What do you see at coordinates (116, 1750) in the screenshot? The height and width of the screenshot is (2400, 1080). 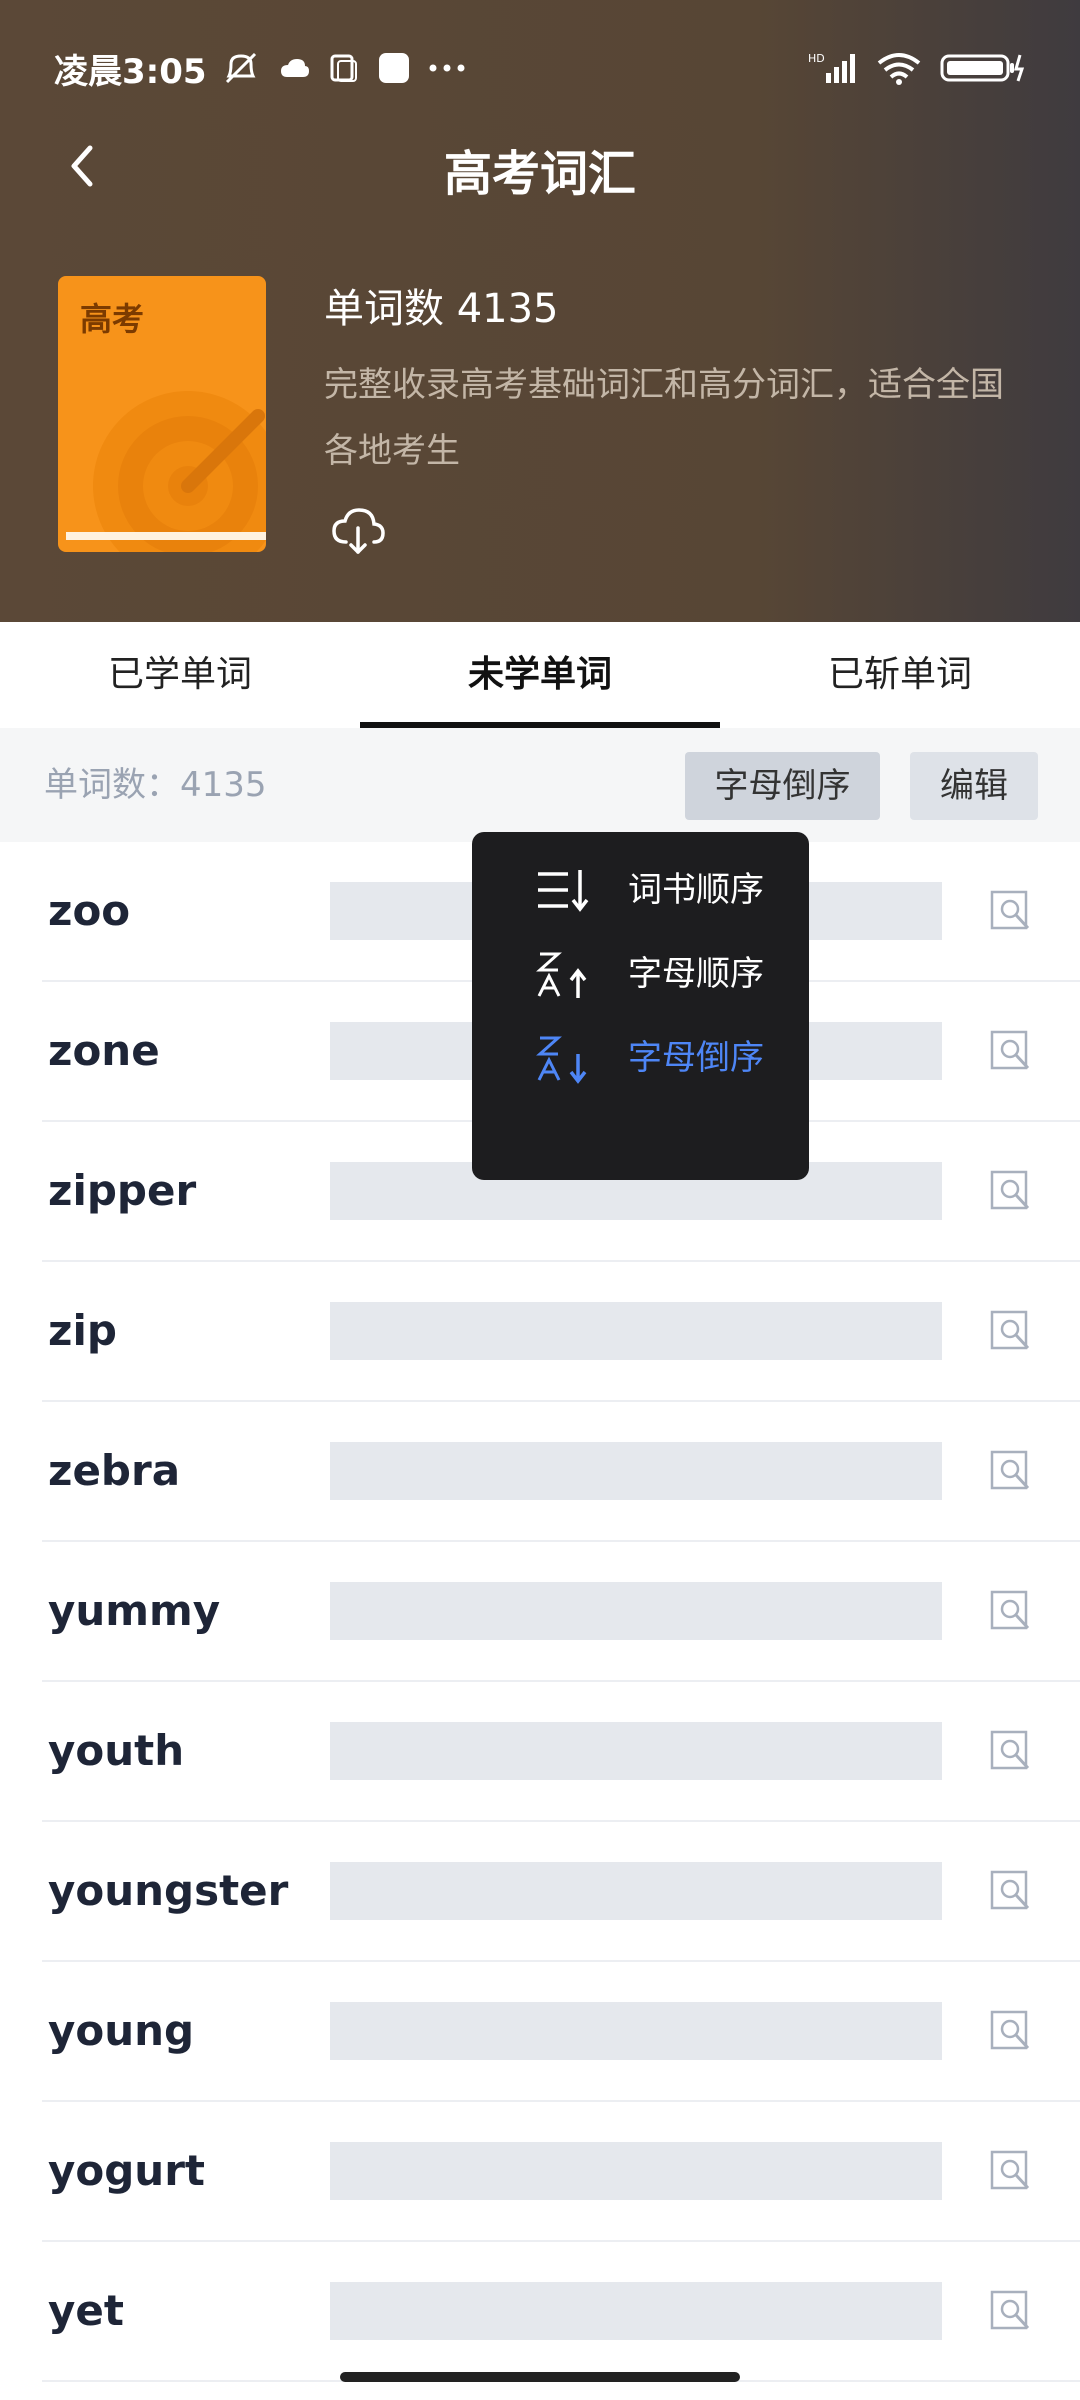 I see `word-text: youth` at bounding box center [116, 1750].